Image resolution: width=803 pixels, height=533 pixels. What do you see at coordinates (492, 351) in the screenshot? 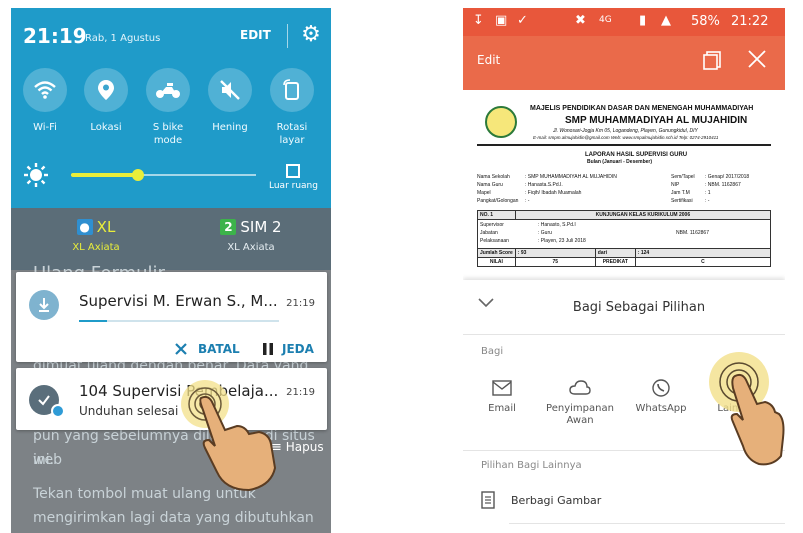
I see `section-label: Bagi` at bounding box center [492, 351].